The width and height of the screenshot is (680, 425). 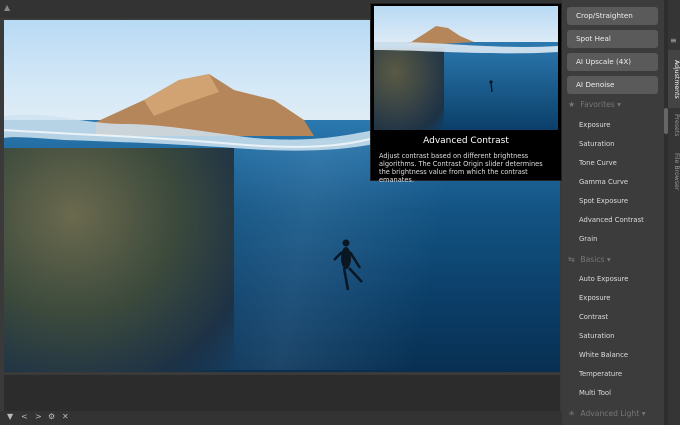 What do you see at coordinates (674, 79) in the screenshot?
I see `tab-adjustments: Adjustments` at bounding box center [674, 79].